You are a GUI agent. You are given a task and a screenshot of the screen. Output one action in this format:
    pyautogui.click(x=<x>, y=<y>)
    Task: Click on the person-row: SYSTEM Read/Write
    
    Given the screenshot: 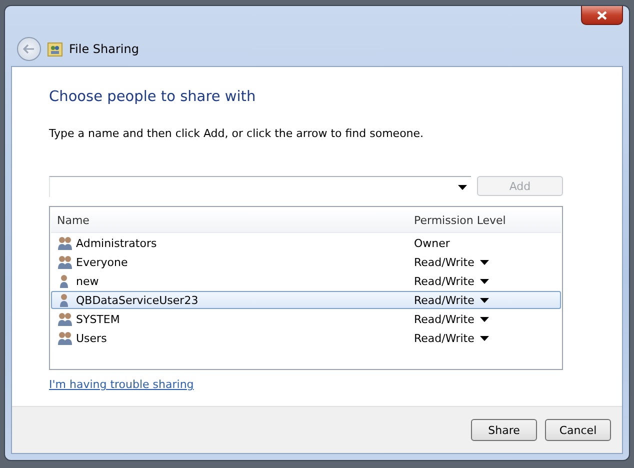 What is the action you would take?
    pyautogui.click(x=306, y=319)
    